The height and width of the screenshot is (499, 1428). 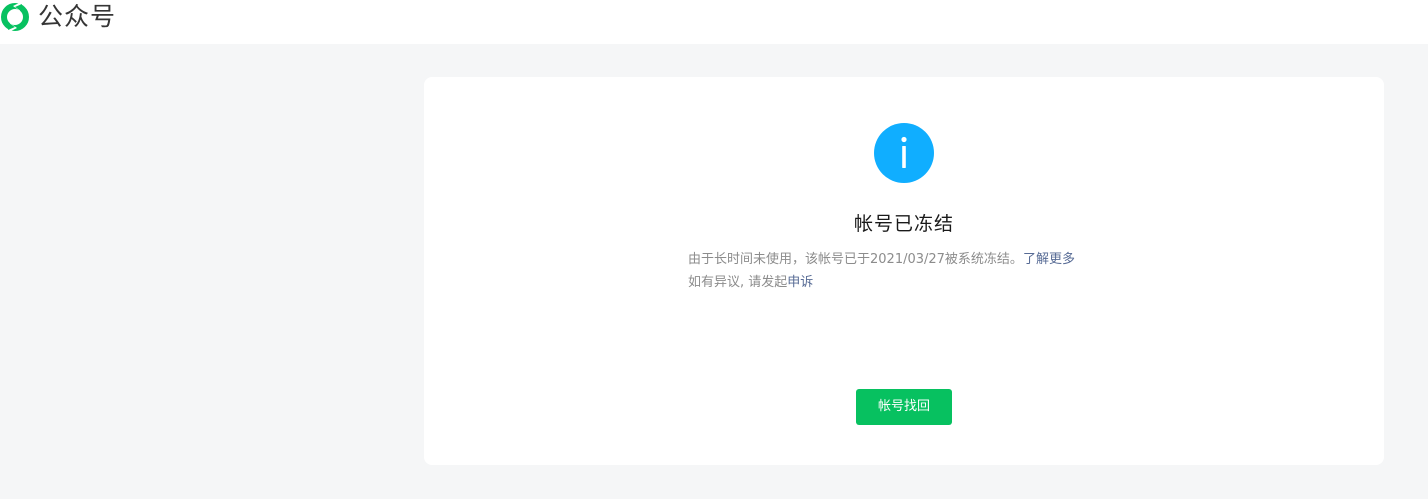 I want to click on notice-line-1: 由于长时间未使用，该帐号已于2021/03/27被系统冻结。了解更多, so click(x=908, y=259).